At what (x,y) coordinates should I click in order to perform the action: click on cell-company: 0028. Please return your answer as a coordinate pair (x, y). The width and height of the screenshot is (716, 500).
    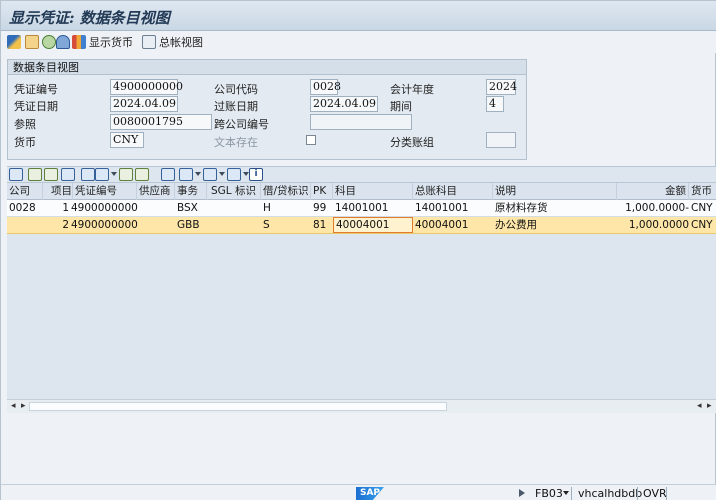
    Looking at the image, I should click on (25, 208).